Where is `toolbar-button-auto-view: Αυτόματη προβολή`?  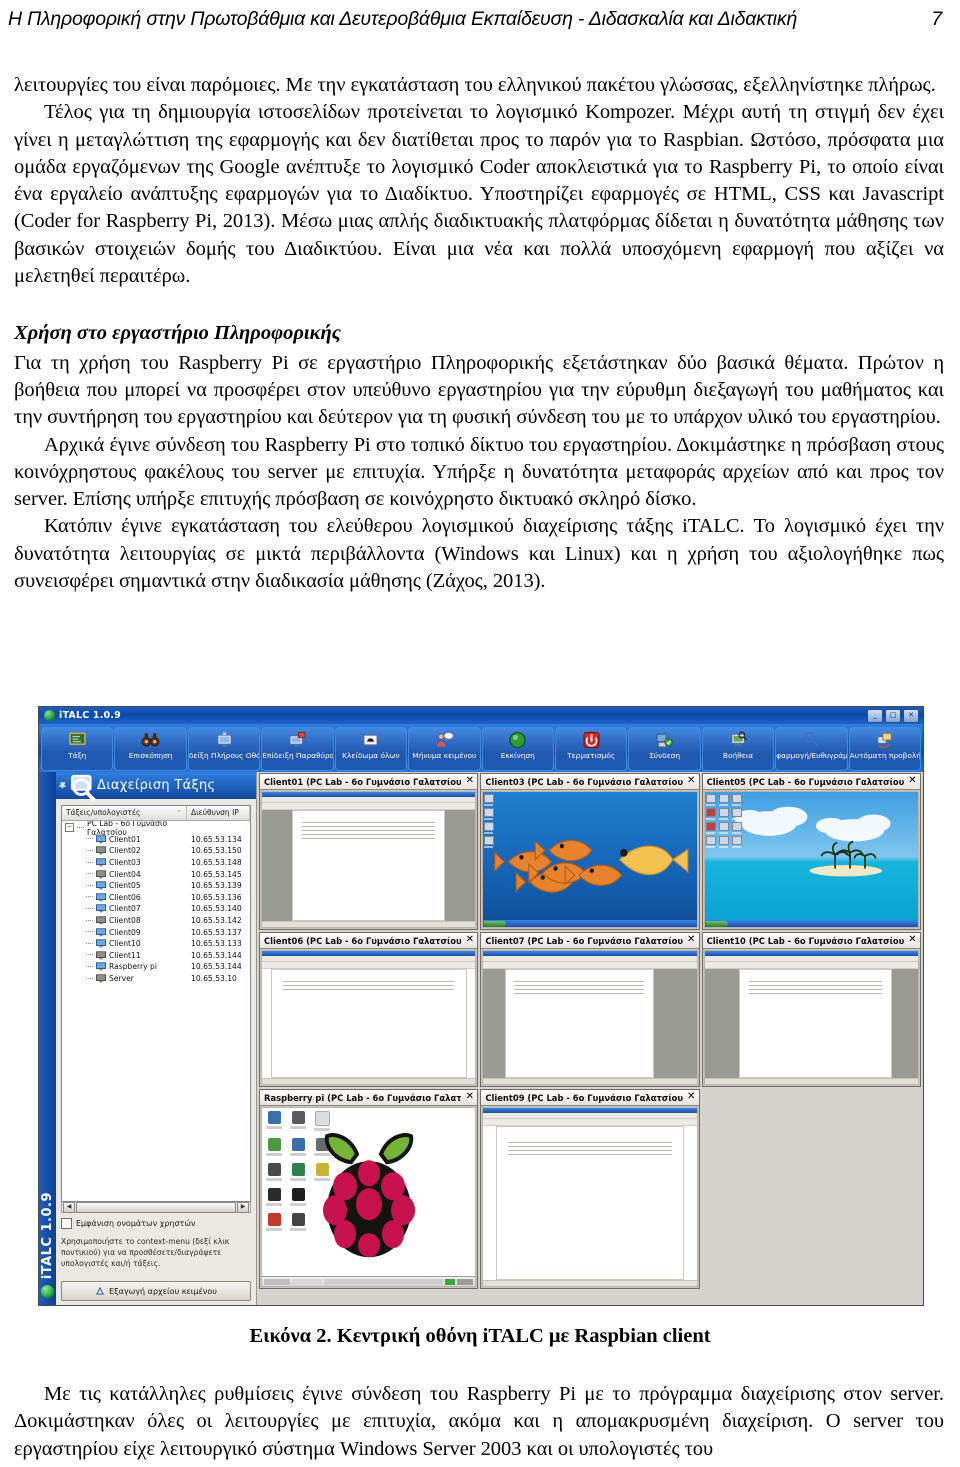 toolbar-button-auto-view: Αυτόματη προβολή is located at coordinates (885, 749).